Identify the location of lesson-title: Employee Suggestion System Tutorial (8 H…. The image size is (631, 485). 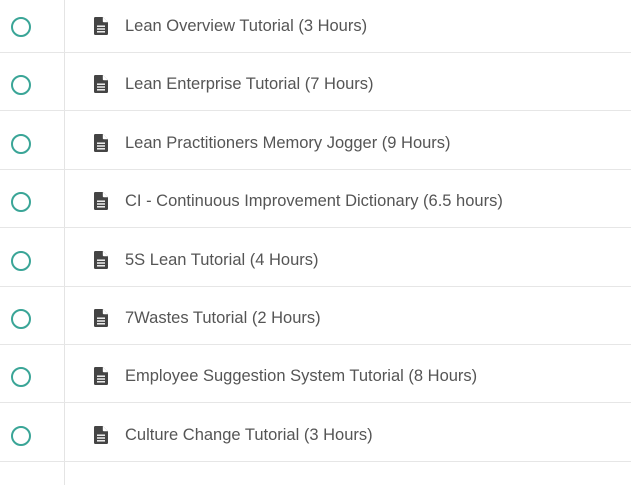
(301, 376).